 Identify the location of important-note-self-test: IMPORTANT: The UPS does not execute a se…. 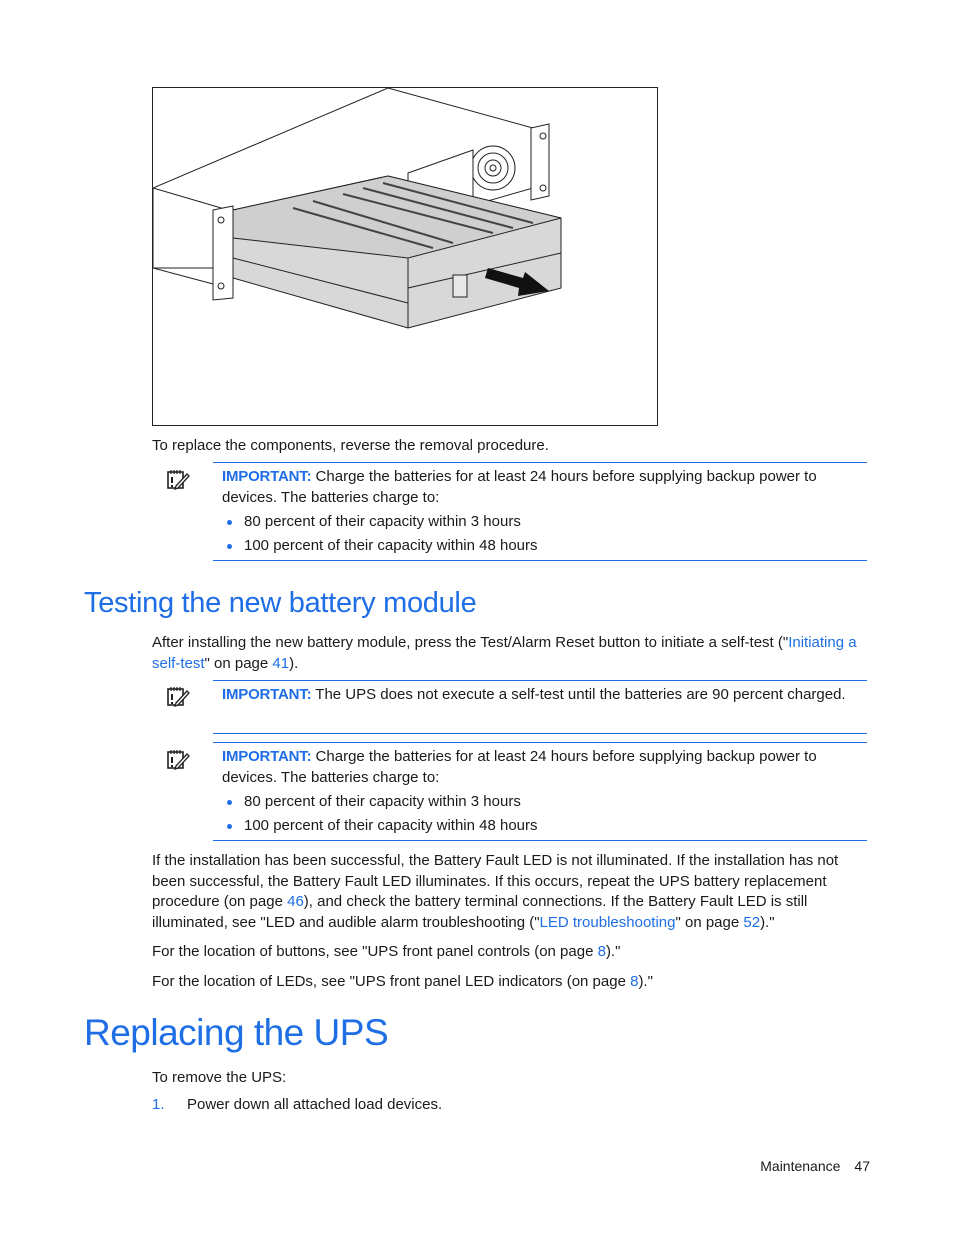
(540, 707).